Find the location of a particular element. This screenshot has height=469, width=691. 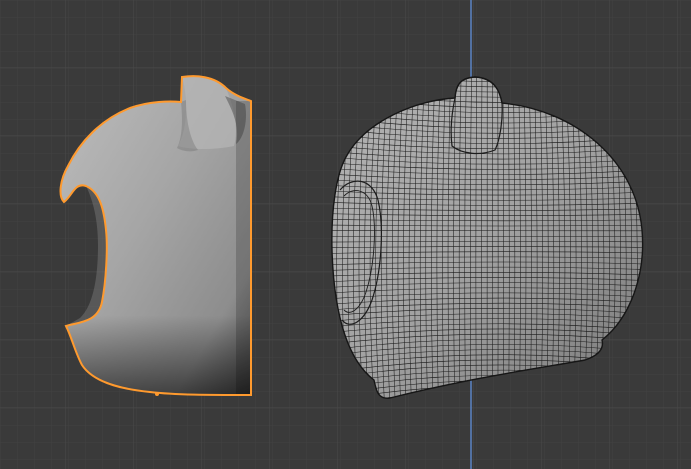

object-origin-dot is located at coordinates (157, 394).